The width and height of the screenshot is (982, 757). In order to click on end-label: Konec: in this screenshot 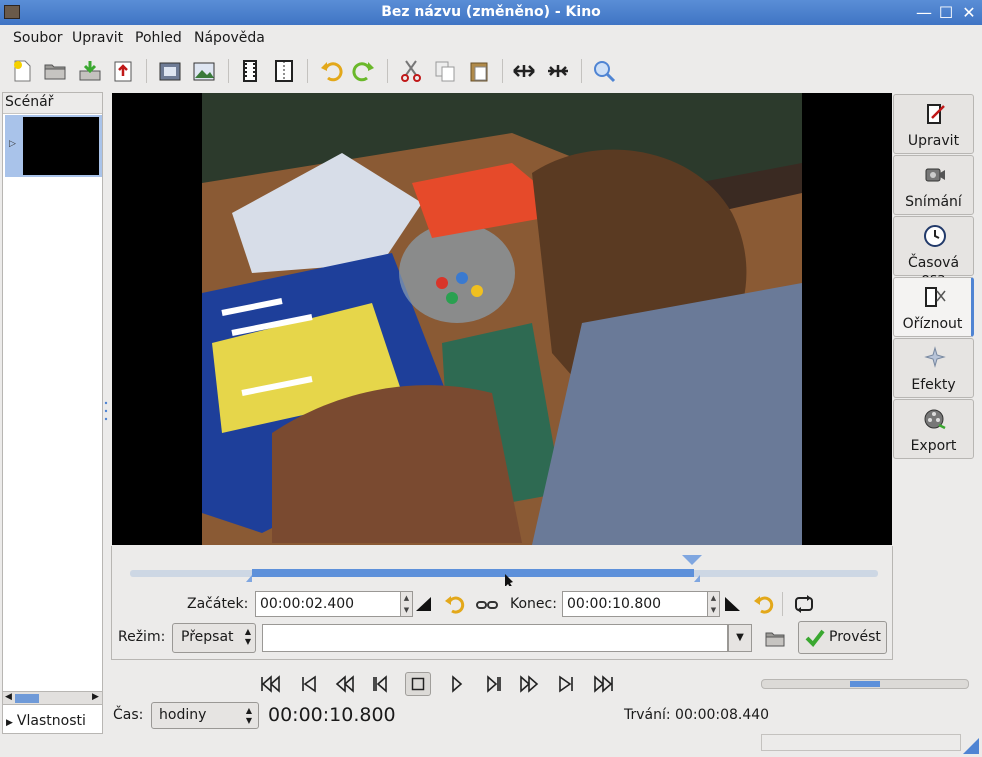, I will do `click(533, 604)`.